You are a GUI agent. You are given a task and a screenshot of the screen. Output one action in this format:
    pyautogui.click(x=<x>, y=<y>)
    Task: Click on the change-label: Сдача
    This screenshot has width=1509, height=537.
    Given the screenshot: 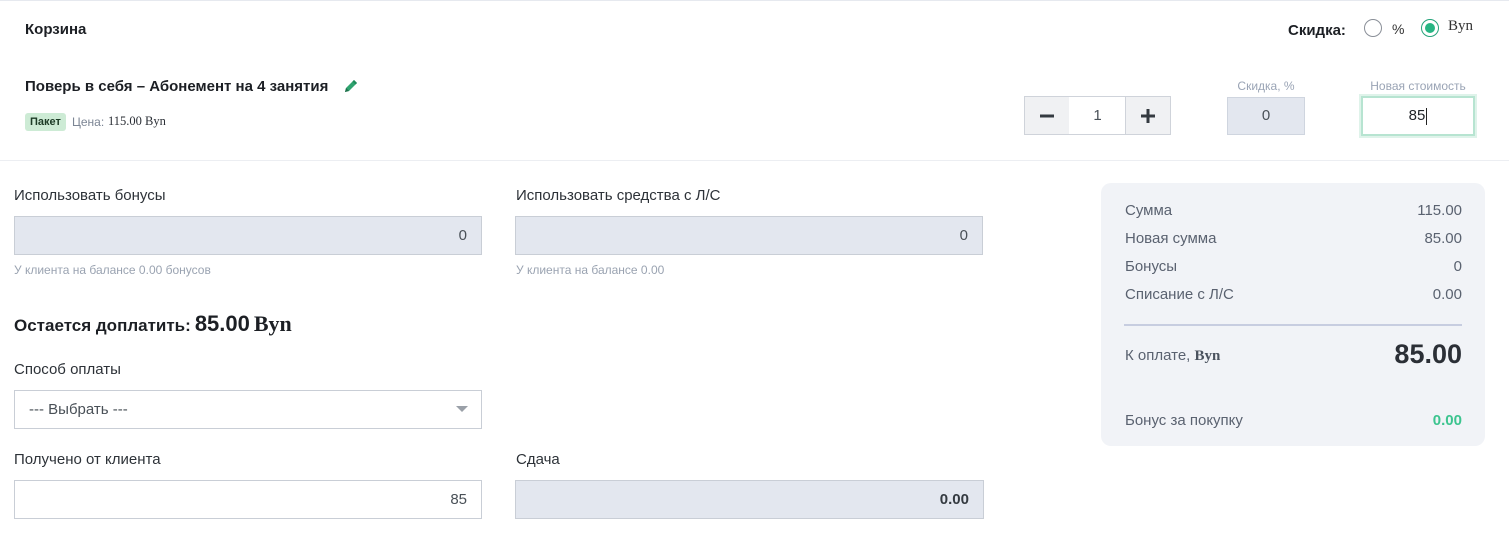 What is the action you would take?
    pyautogui.click(x=538, y=459)
    